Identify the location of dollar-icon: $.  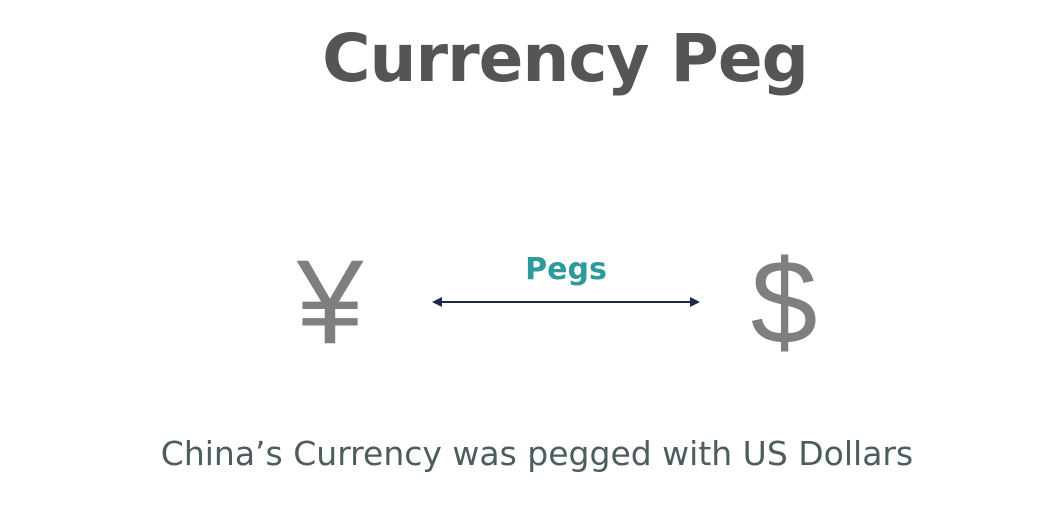
(784, 302).